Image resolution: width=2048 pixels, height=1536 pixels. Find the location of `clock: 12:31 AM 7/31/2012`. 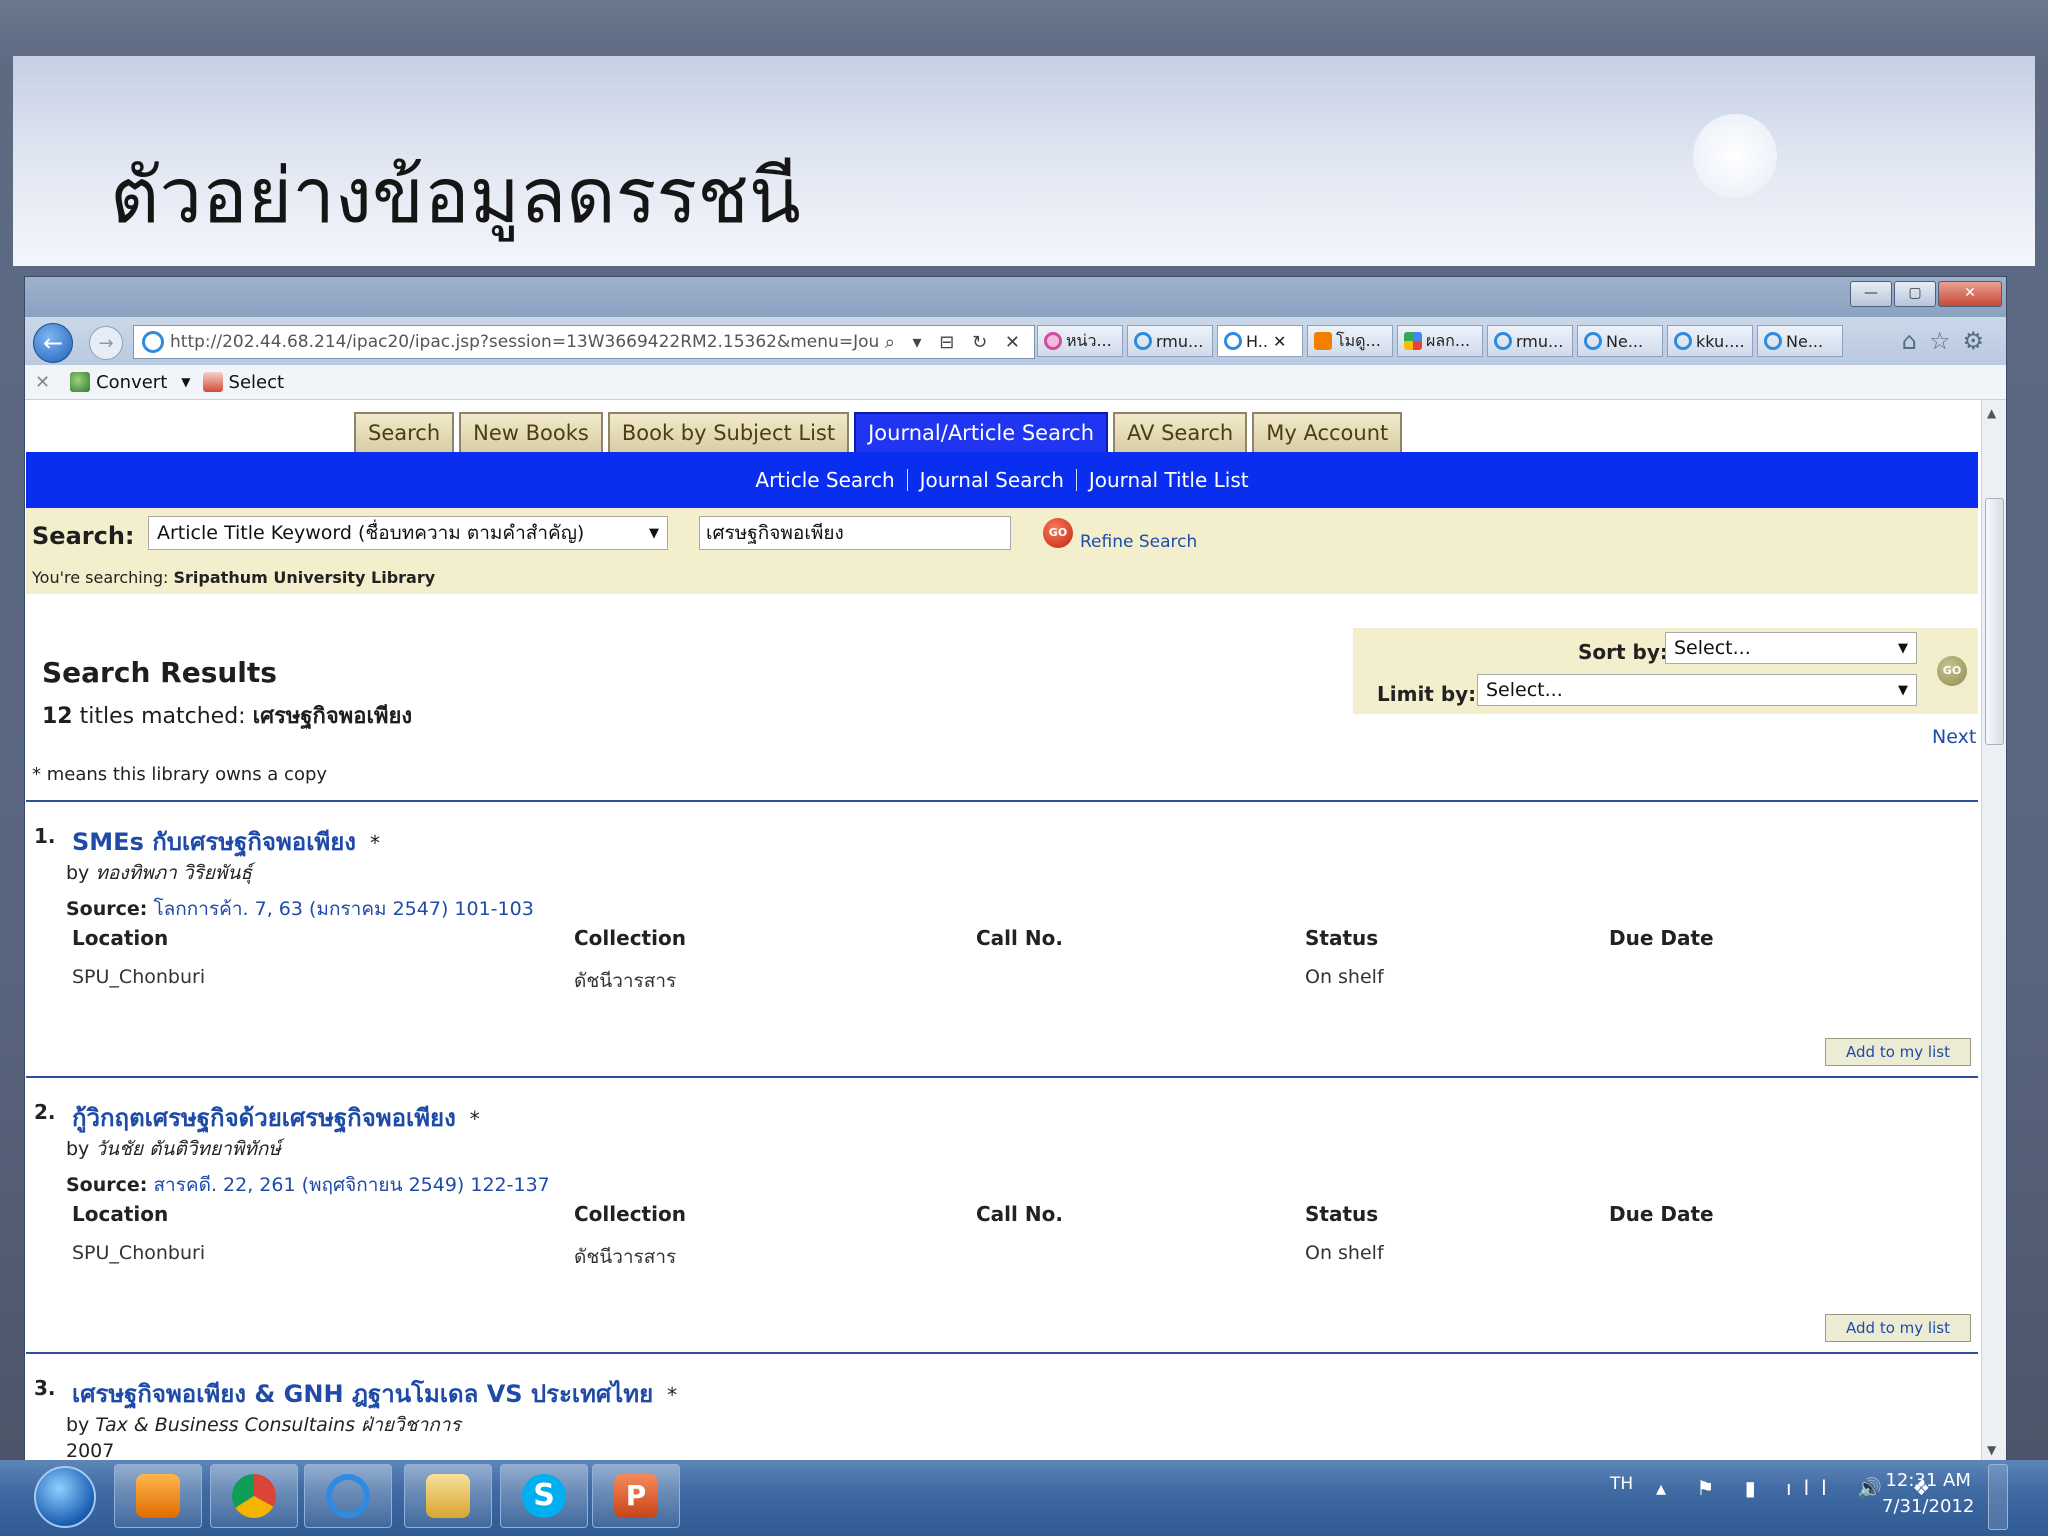

clock: 12:31 AM 7/31/2012 is located at coordinates (1928, 1494).